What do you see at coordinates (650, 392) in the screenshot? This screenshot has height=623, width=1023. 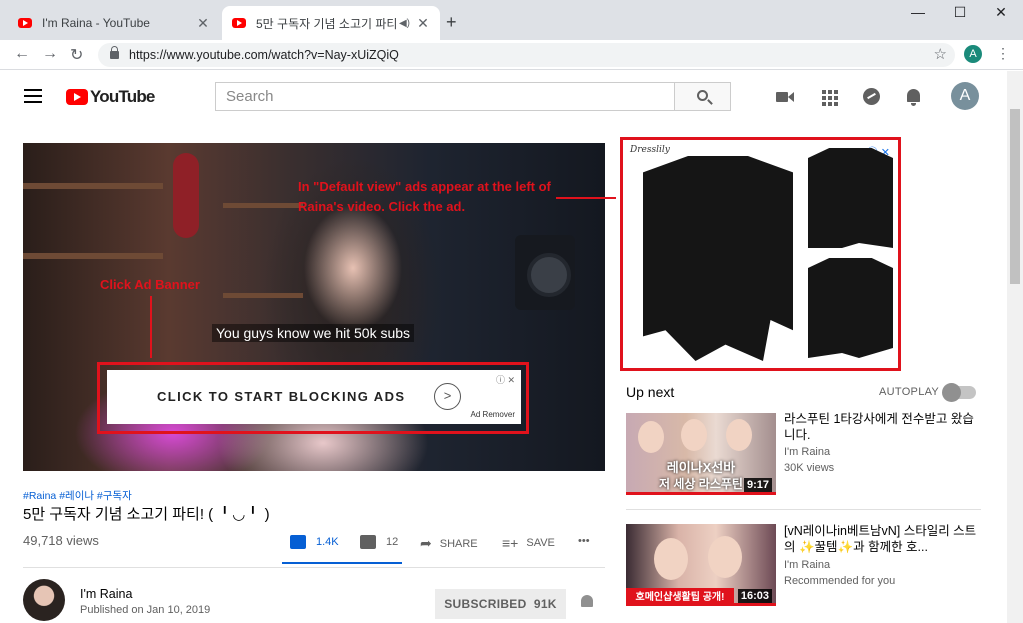 I see `up-next-heading: Up next` at bounding box center [650, 392].